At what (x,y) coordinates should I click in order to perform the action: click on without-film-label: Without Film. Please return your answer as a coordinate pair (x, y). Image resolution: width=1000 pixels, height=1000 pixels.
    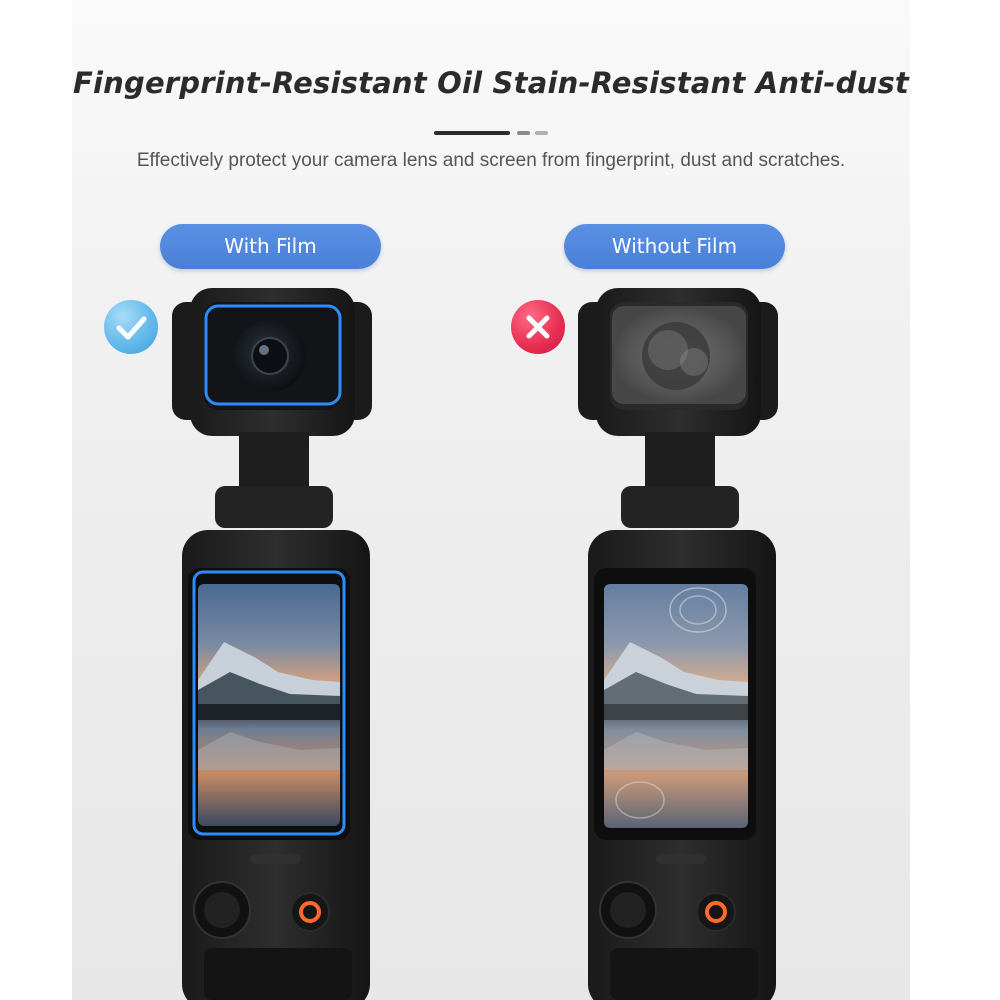
    Looking at the image, I should click on (674, 246).